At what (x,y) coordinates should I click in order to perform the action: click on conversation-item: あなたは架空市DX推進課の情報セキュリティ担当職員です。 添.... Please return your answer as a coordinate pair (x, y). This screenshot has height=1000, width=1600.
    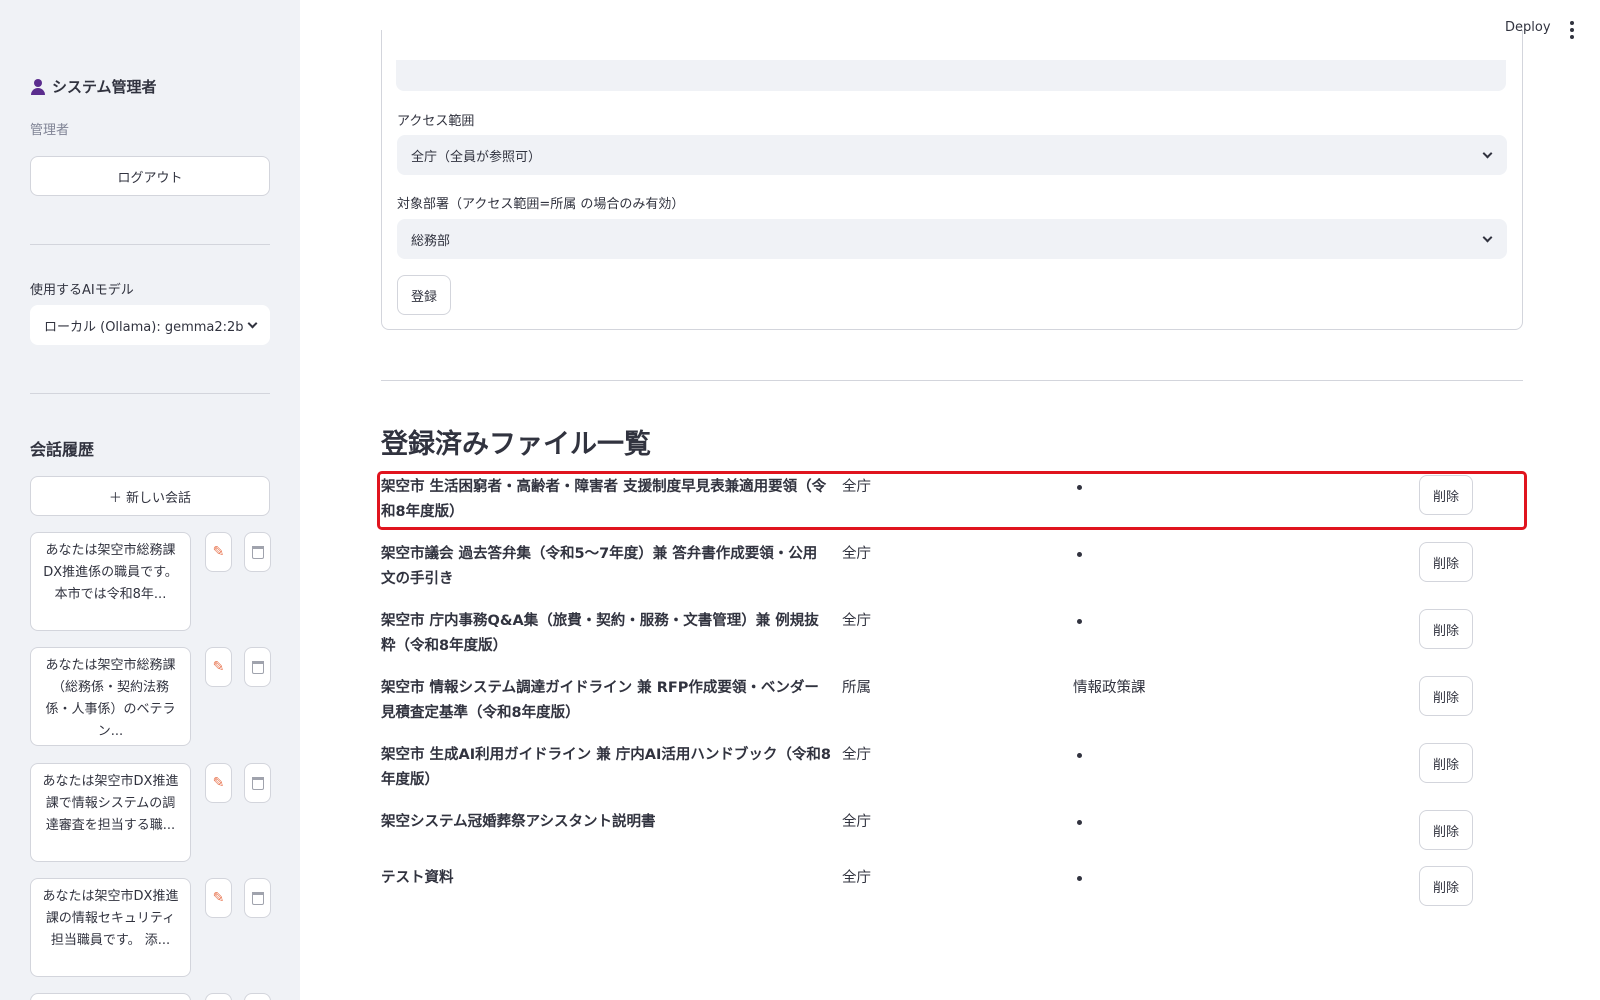
    Looking at the image, I should click on (110, 927).